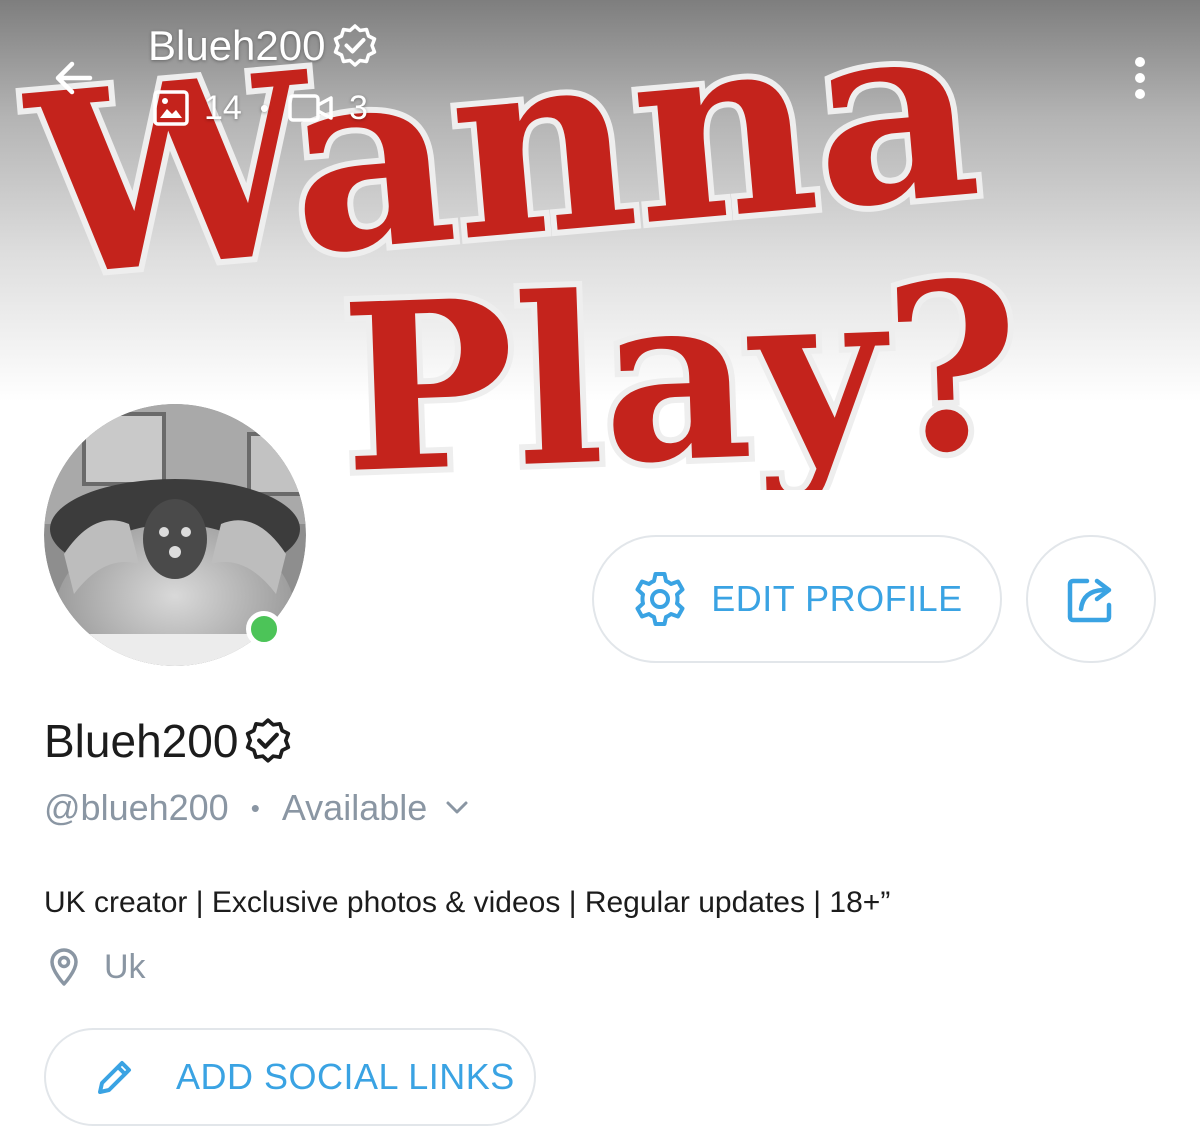 This screenshot has width=1200, height=1145. What do you see at coordinates (237, 45) in the screenshot?
I see `header-title: Blueh200` at bounding box center [237, 45].